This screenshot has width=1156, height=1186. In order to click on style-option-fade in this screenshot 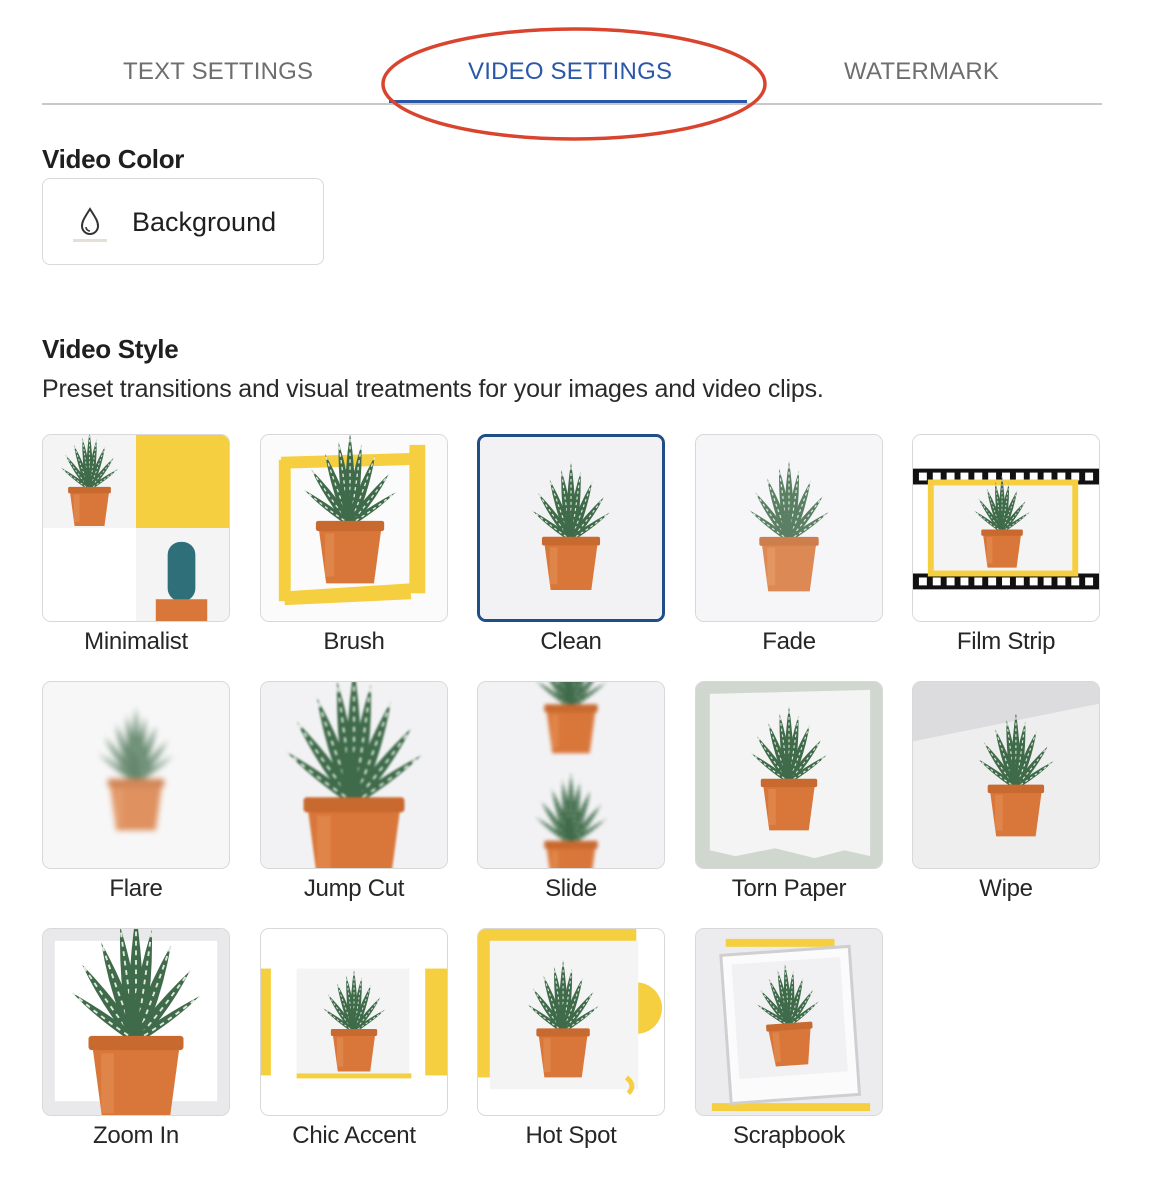, I will do `click(789, 528)`.